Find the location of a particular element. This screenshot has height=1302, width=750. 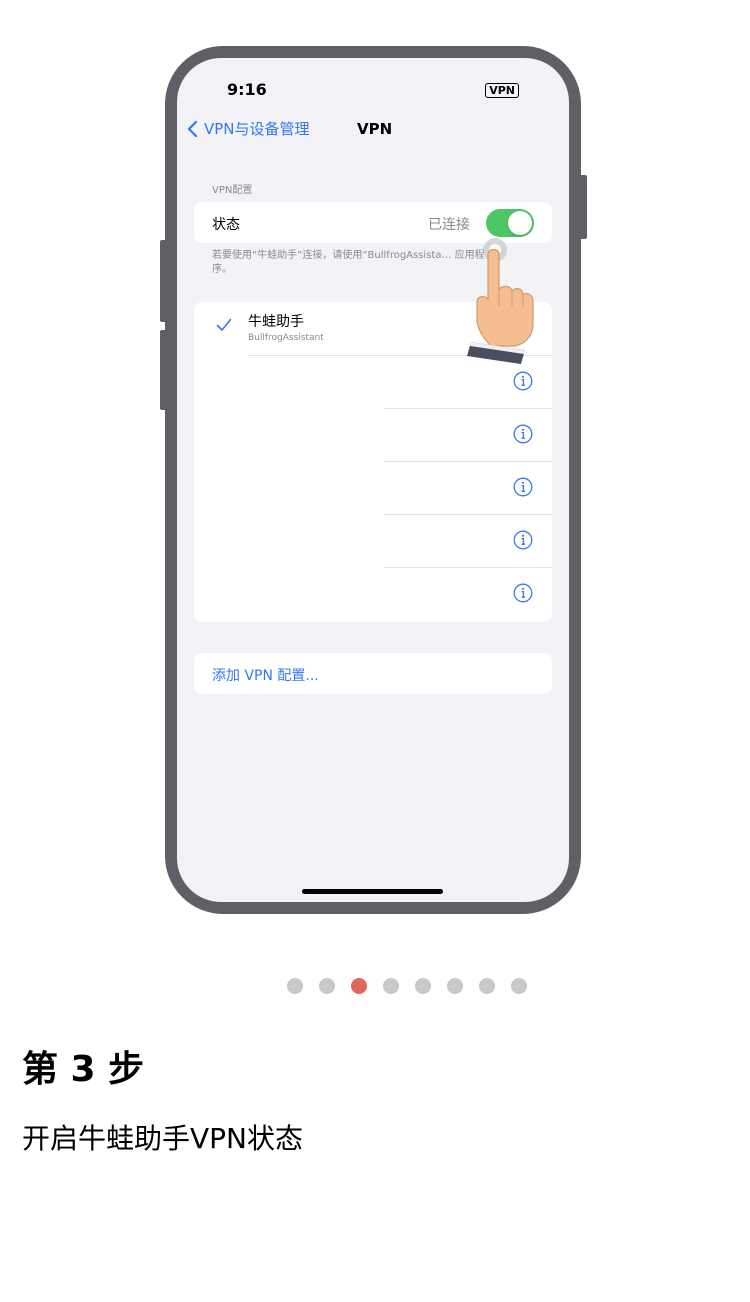

toggle-knob is located at coordinates (520, 223).